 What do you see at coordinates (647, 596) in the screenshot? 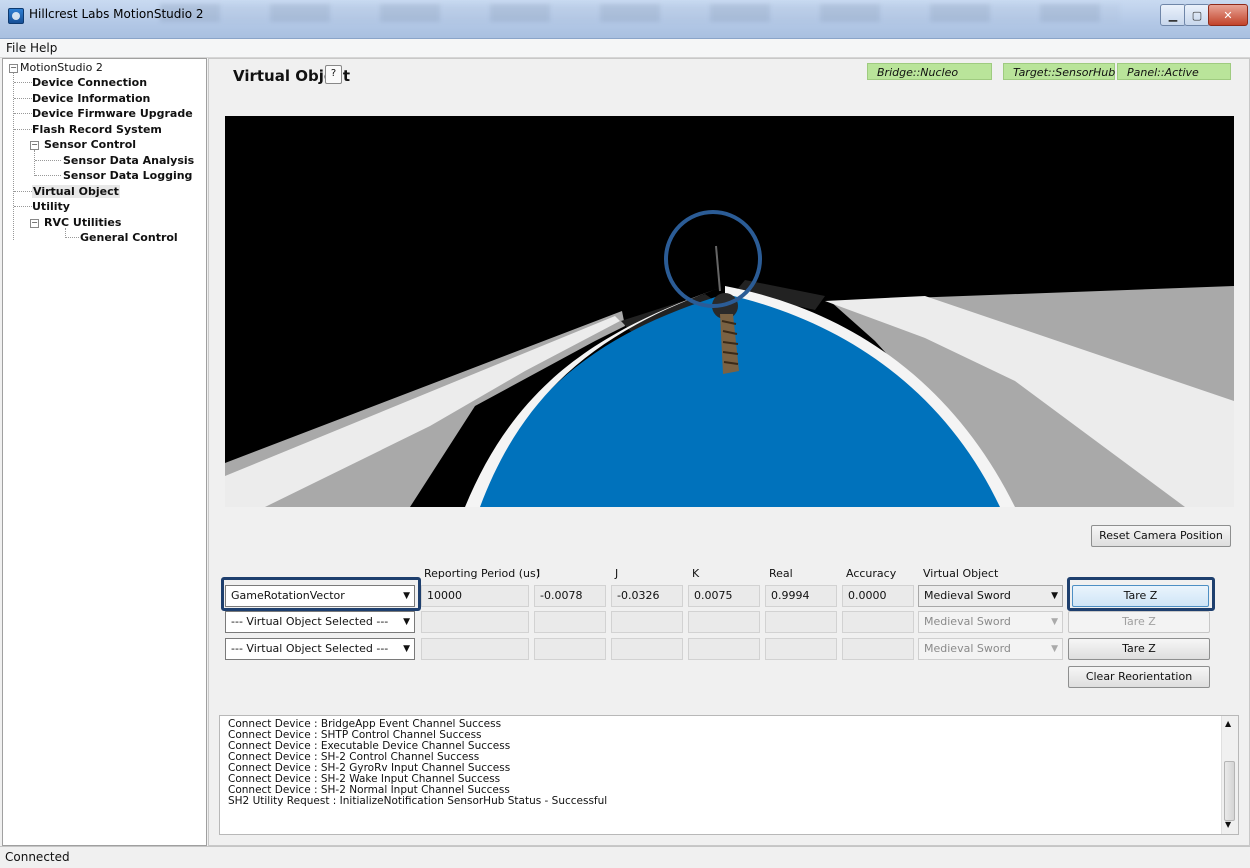
I see `quat-j-field: -0.0326` at bounding box center [647, 596].